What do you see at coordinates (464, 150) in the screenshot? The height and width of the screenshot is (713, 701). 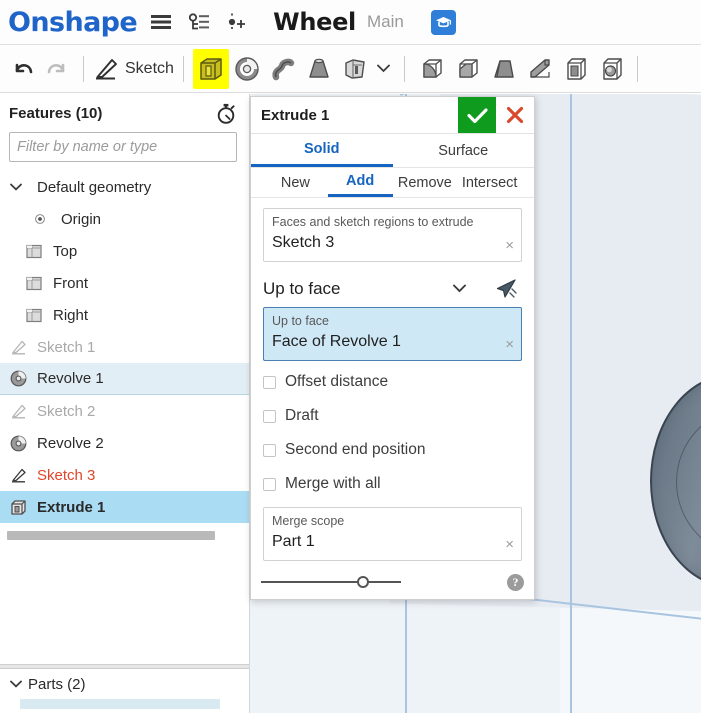 I see `tab-surface: Surface` at bounding box center [464, 150].